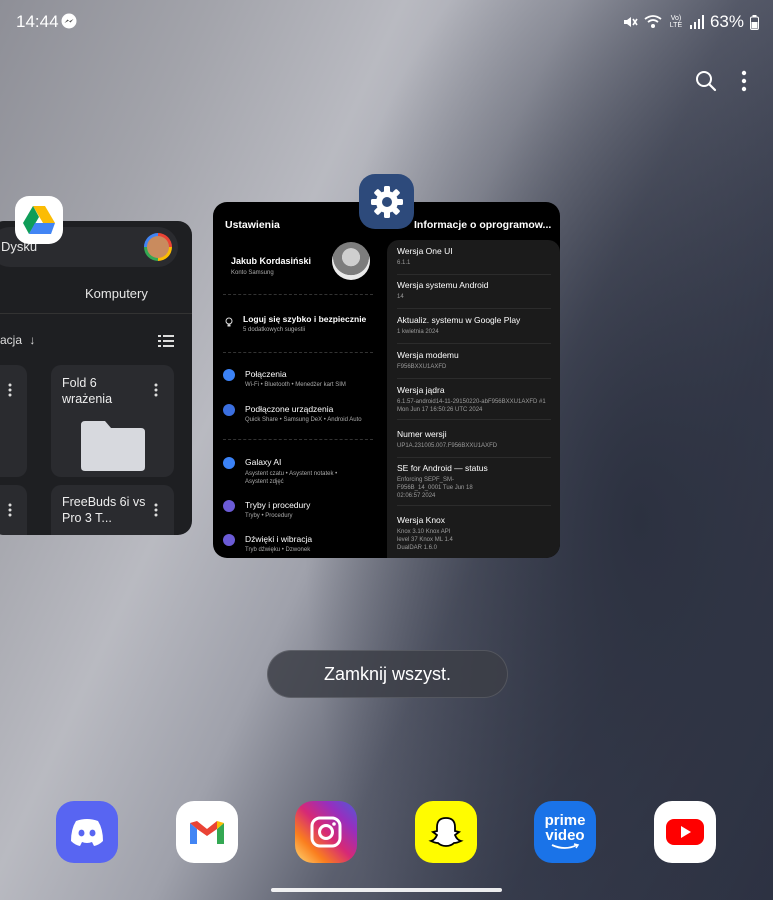 This screenshot has width=773, height=900. Describe the element at coordinates (87, 832) in the screenshot. I see `discord-icon` at that location.